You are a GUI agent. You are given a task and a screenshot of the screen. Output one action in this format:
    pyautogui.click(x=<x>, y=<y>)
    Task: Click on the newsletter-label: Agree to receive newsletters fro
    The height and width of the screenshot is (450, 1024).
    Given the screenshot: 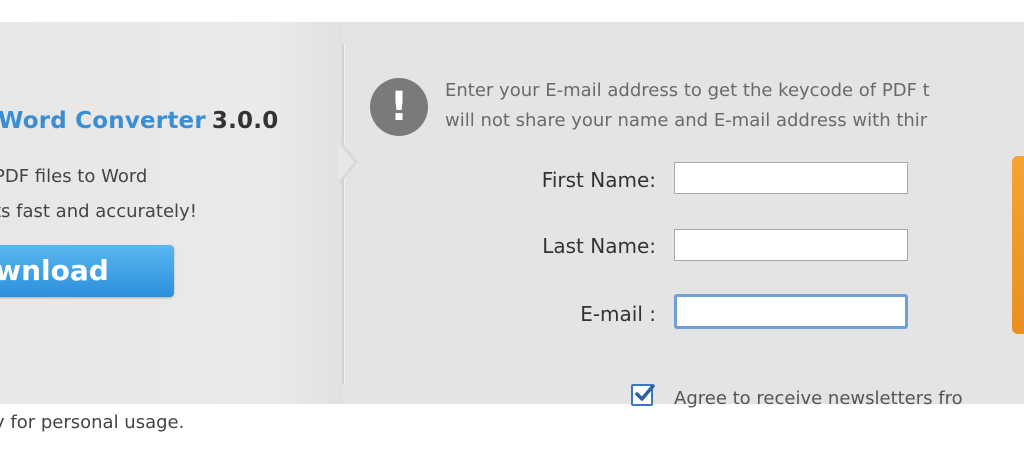 What is the action you would take?
    pyautogui.click(x=818, y=398)
    